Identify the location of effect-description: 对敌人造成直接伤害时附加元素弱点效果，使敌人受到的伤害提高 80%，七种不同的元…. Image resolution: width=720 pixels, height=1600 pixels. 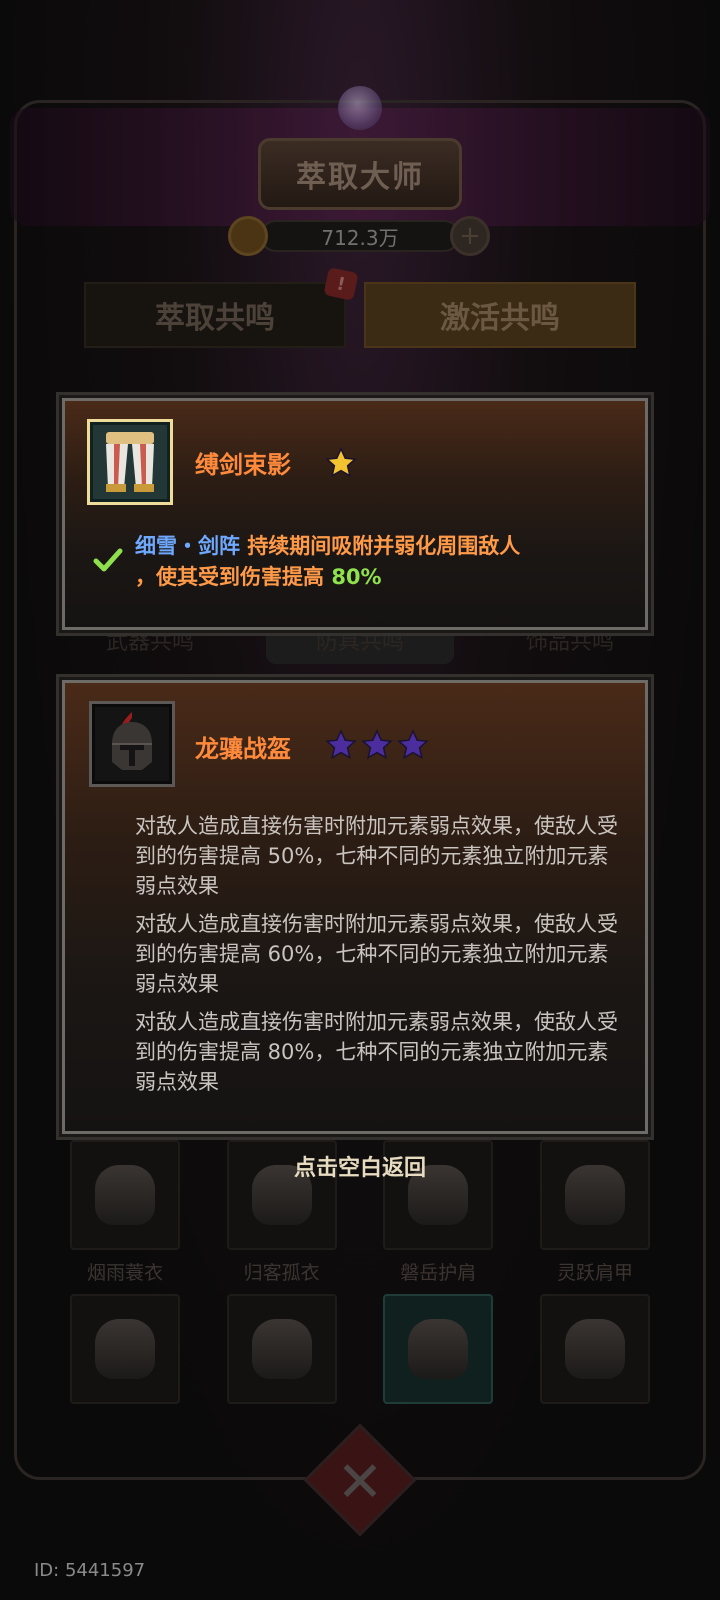
(376, 1052).